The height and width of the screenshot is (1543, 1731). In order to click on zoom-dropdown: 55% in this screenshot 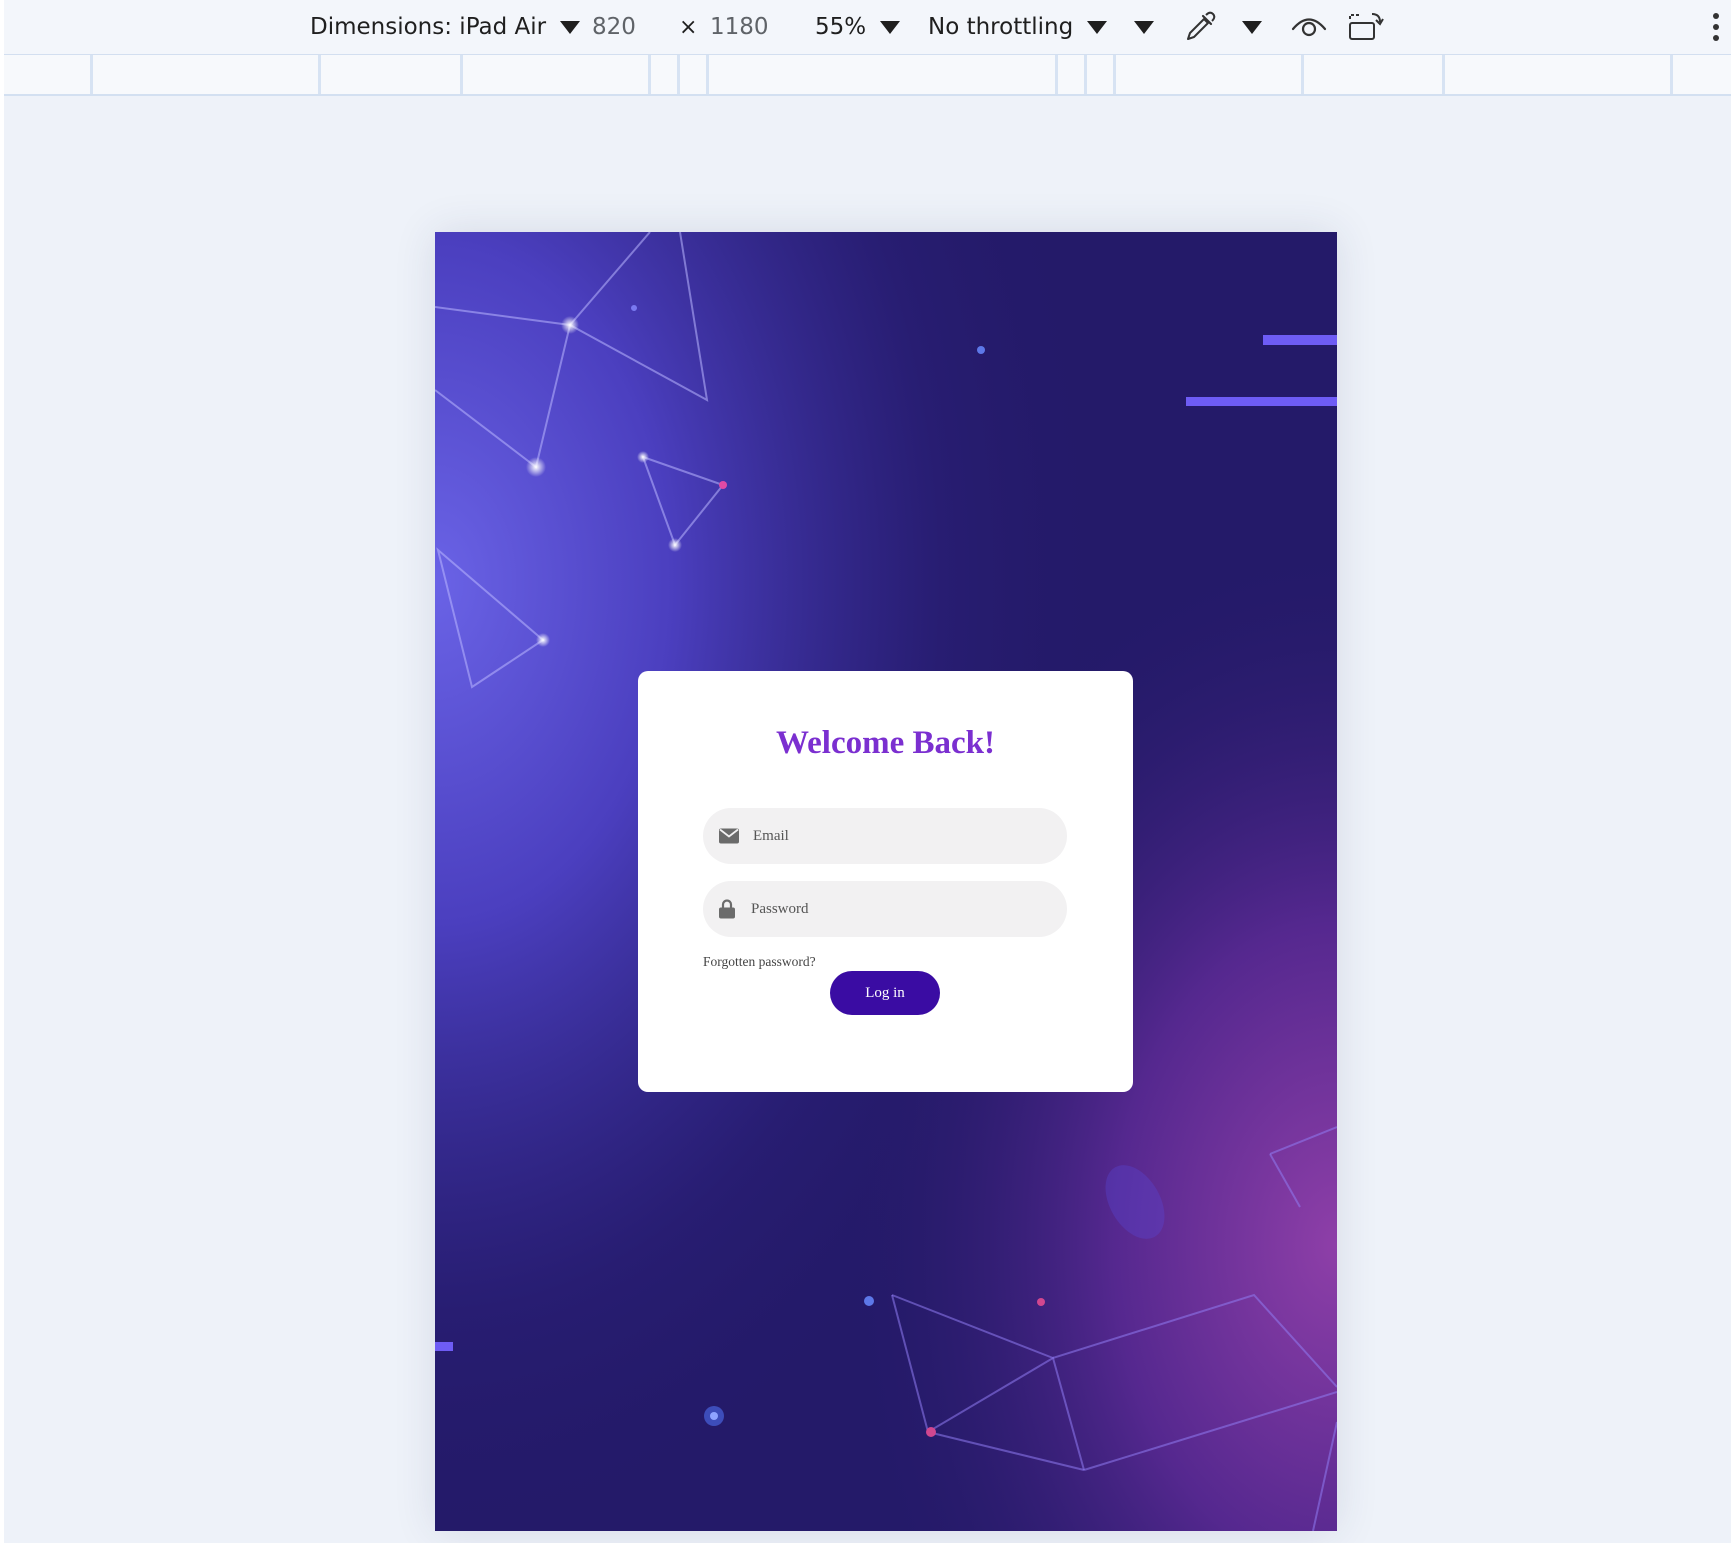, I will do `click(858, 27)`.